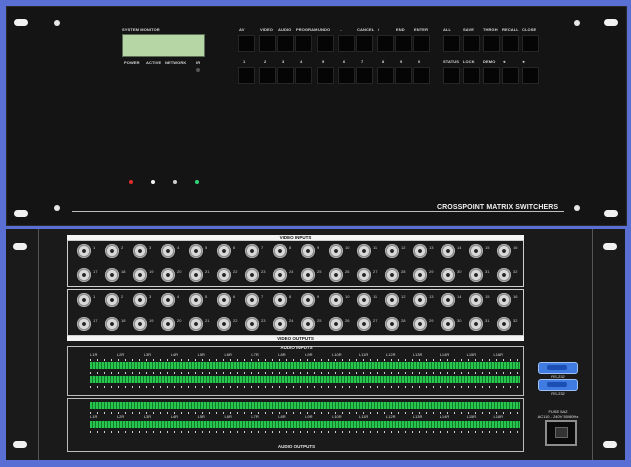  I want to click on video-output-connector-number: 16, so click(515, 296).